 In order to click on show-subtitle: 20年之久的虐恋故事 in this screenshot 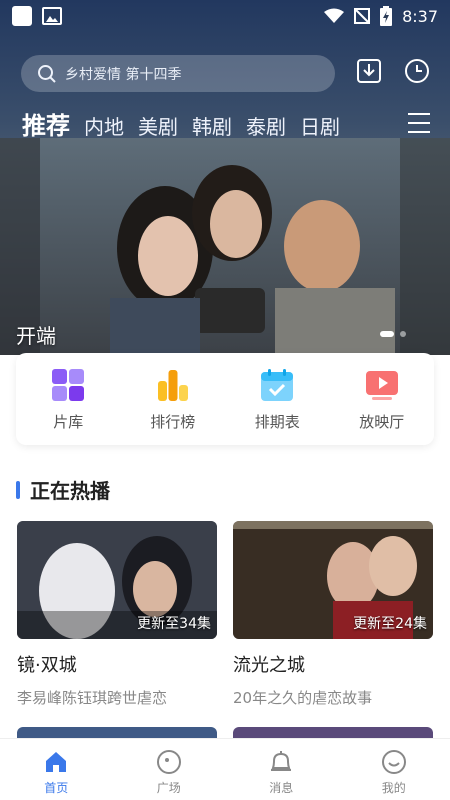, I will do `click(303, 698)`.